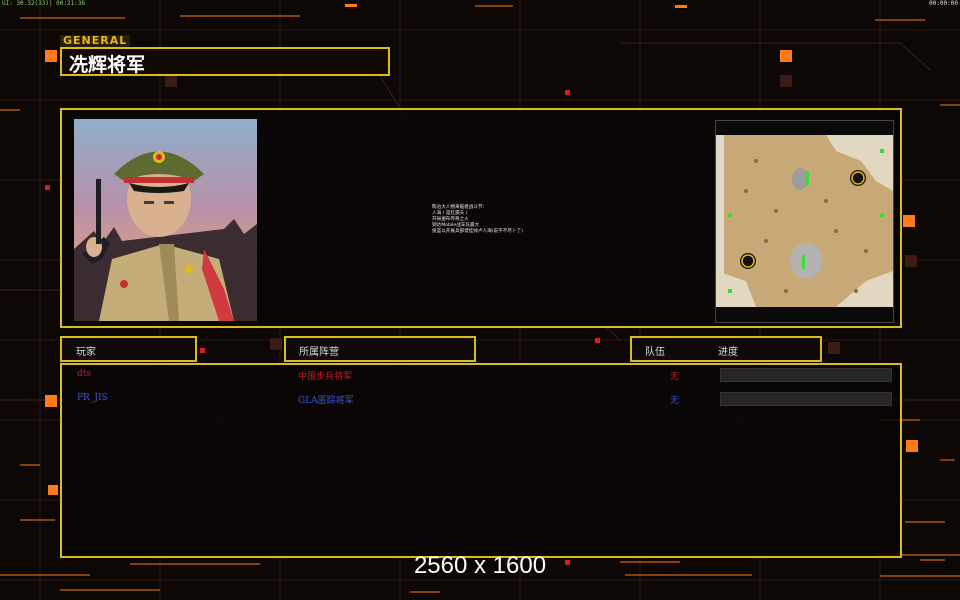 The height and width of the screenshot is (600, 960). What do you see at coordinates (655, 352) in the screenshot?
I see `header-team-label: 队伍` at bounding box center [655, 352].